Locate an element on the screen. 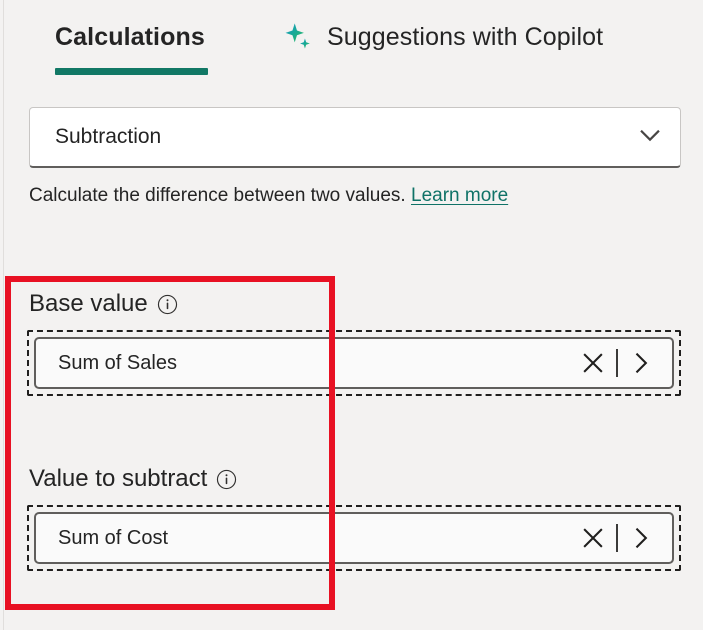  value-to-subtract-focus-ring: Sum of Cost is located at coordinates (354, 538).